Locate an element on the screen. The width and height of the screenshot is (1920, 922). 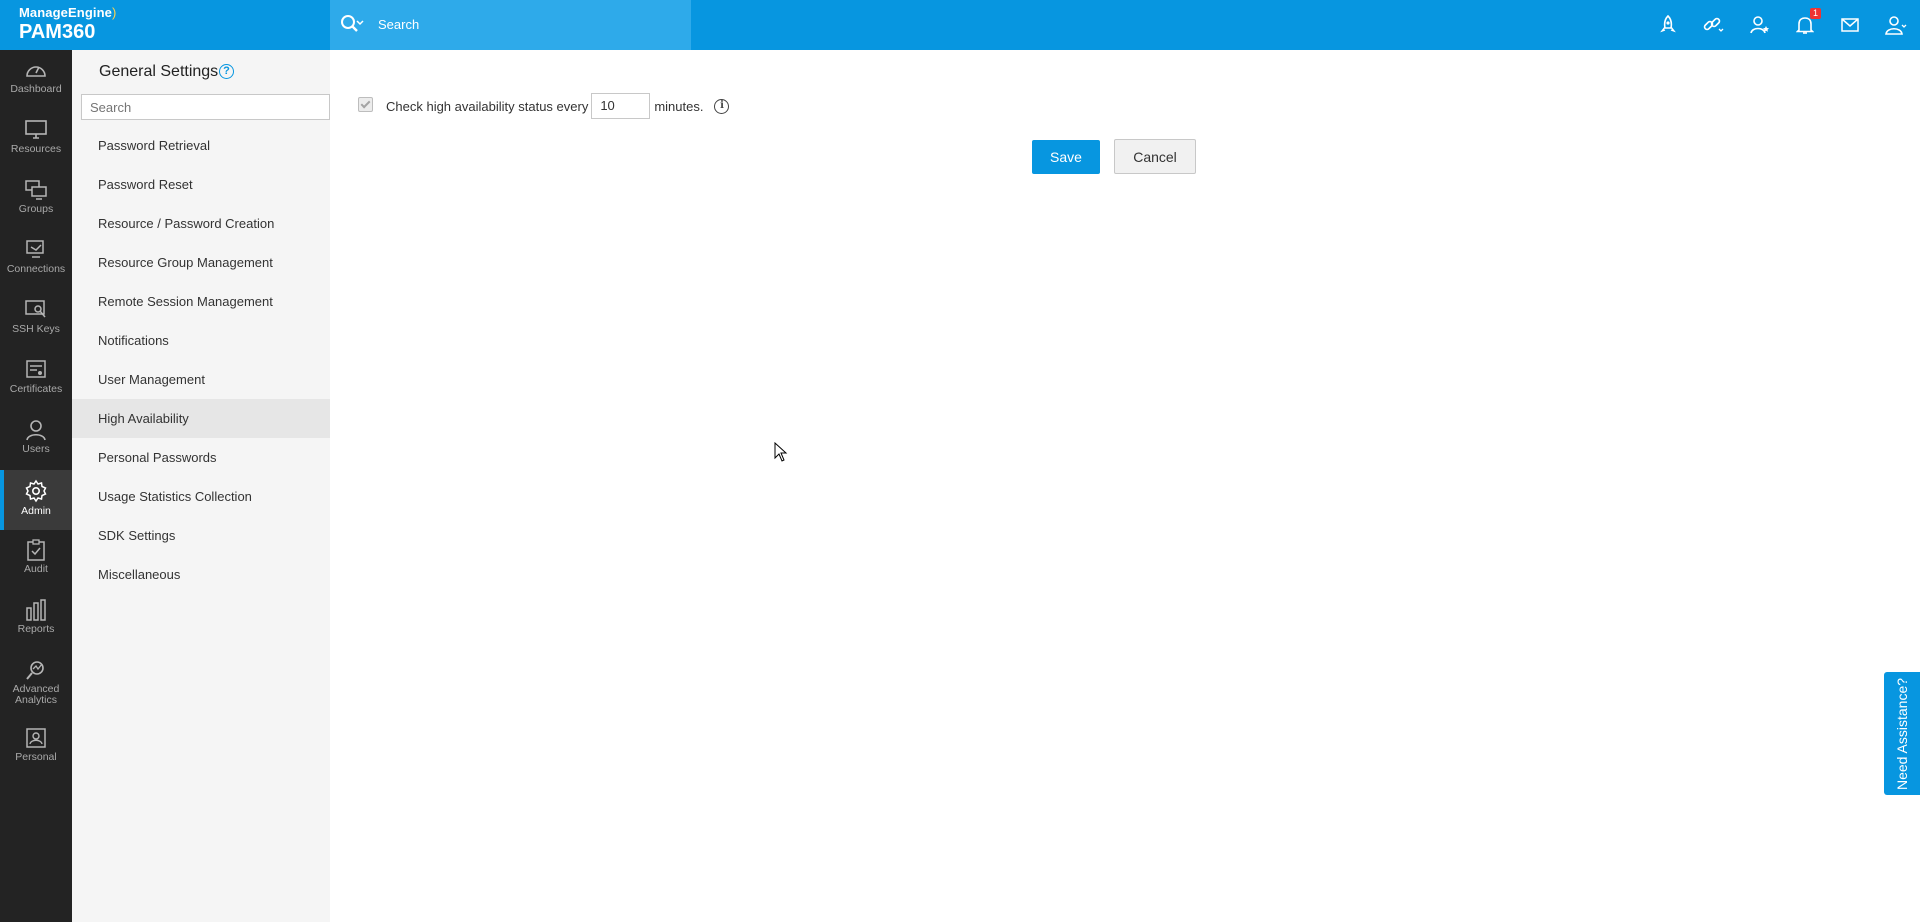
rocket-icon is located at coordinates (1668, 25).